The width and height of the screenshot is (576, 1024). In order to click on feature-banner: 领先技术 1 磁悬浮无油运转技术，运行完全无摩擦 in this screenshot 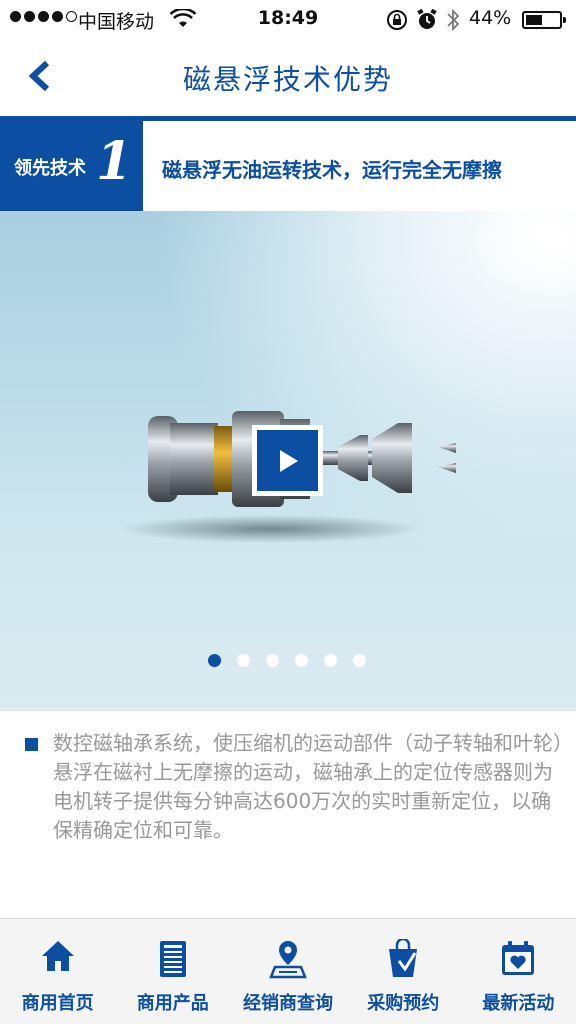, I will do `click(288, 166)`.